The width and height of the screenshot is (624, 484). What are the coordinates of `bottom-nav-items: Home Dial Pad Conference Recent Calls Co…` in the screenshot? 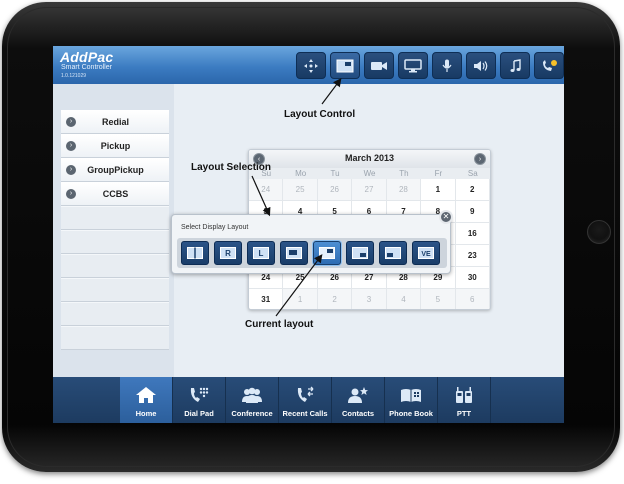 It's located at (305, 400).